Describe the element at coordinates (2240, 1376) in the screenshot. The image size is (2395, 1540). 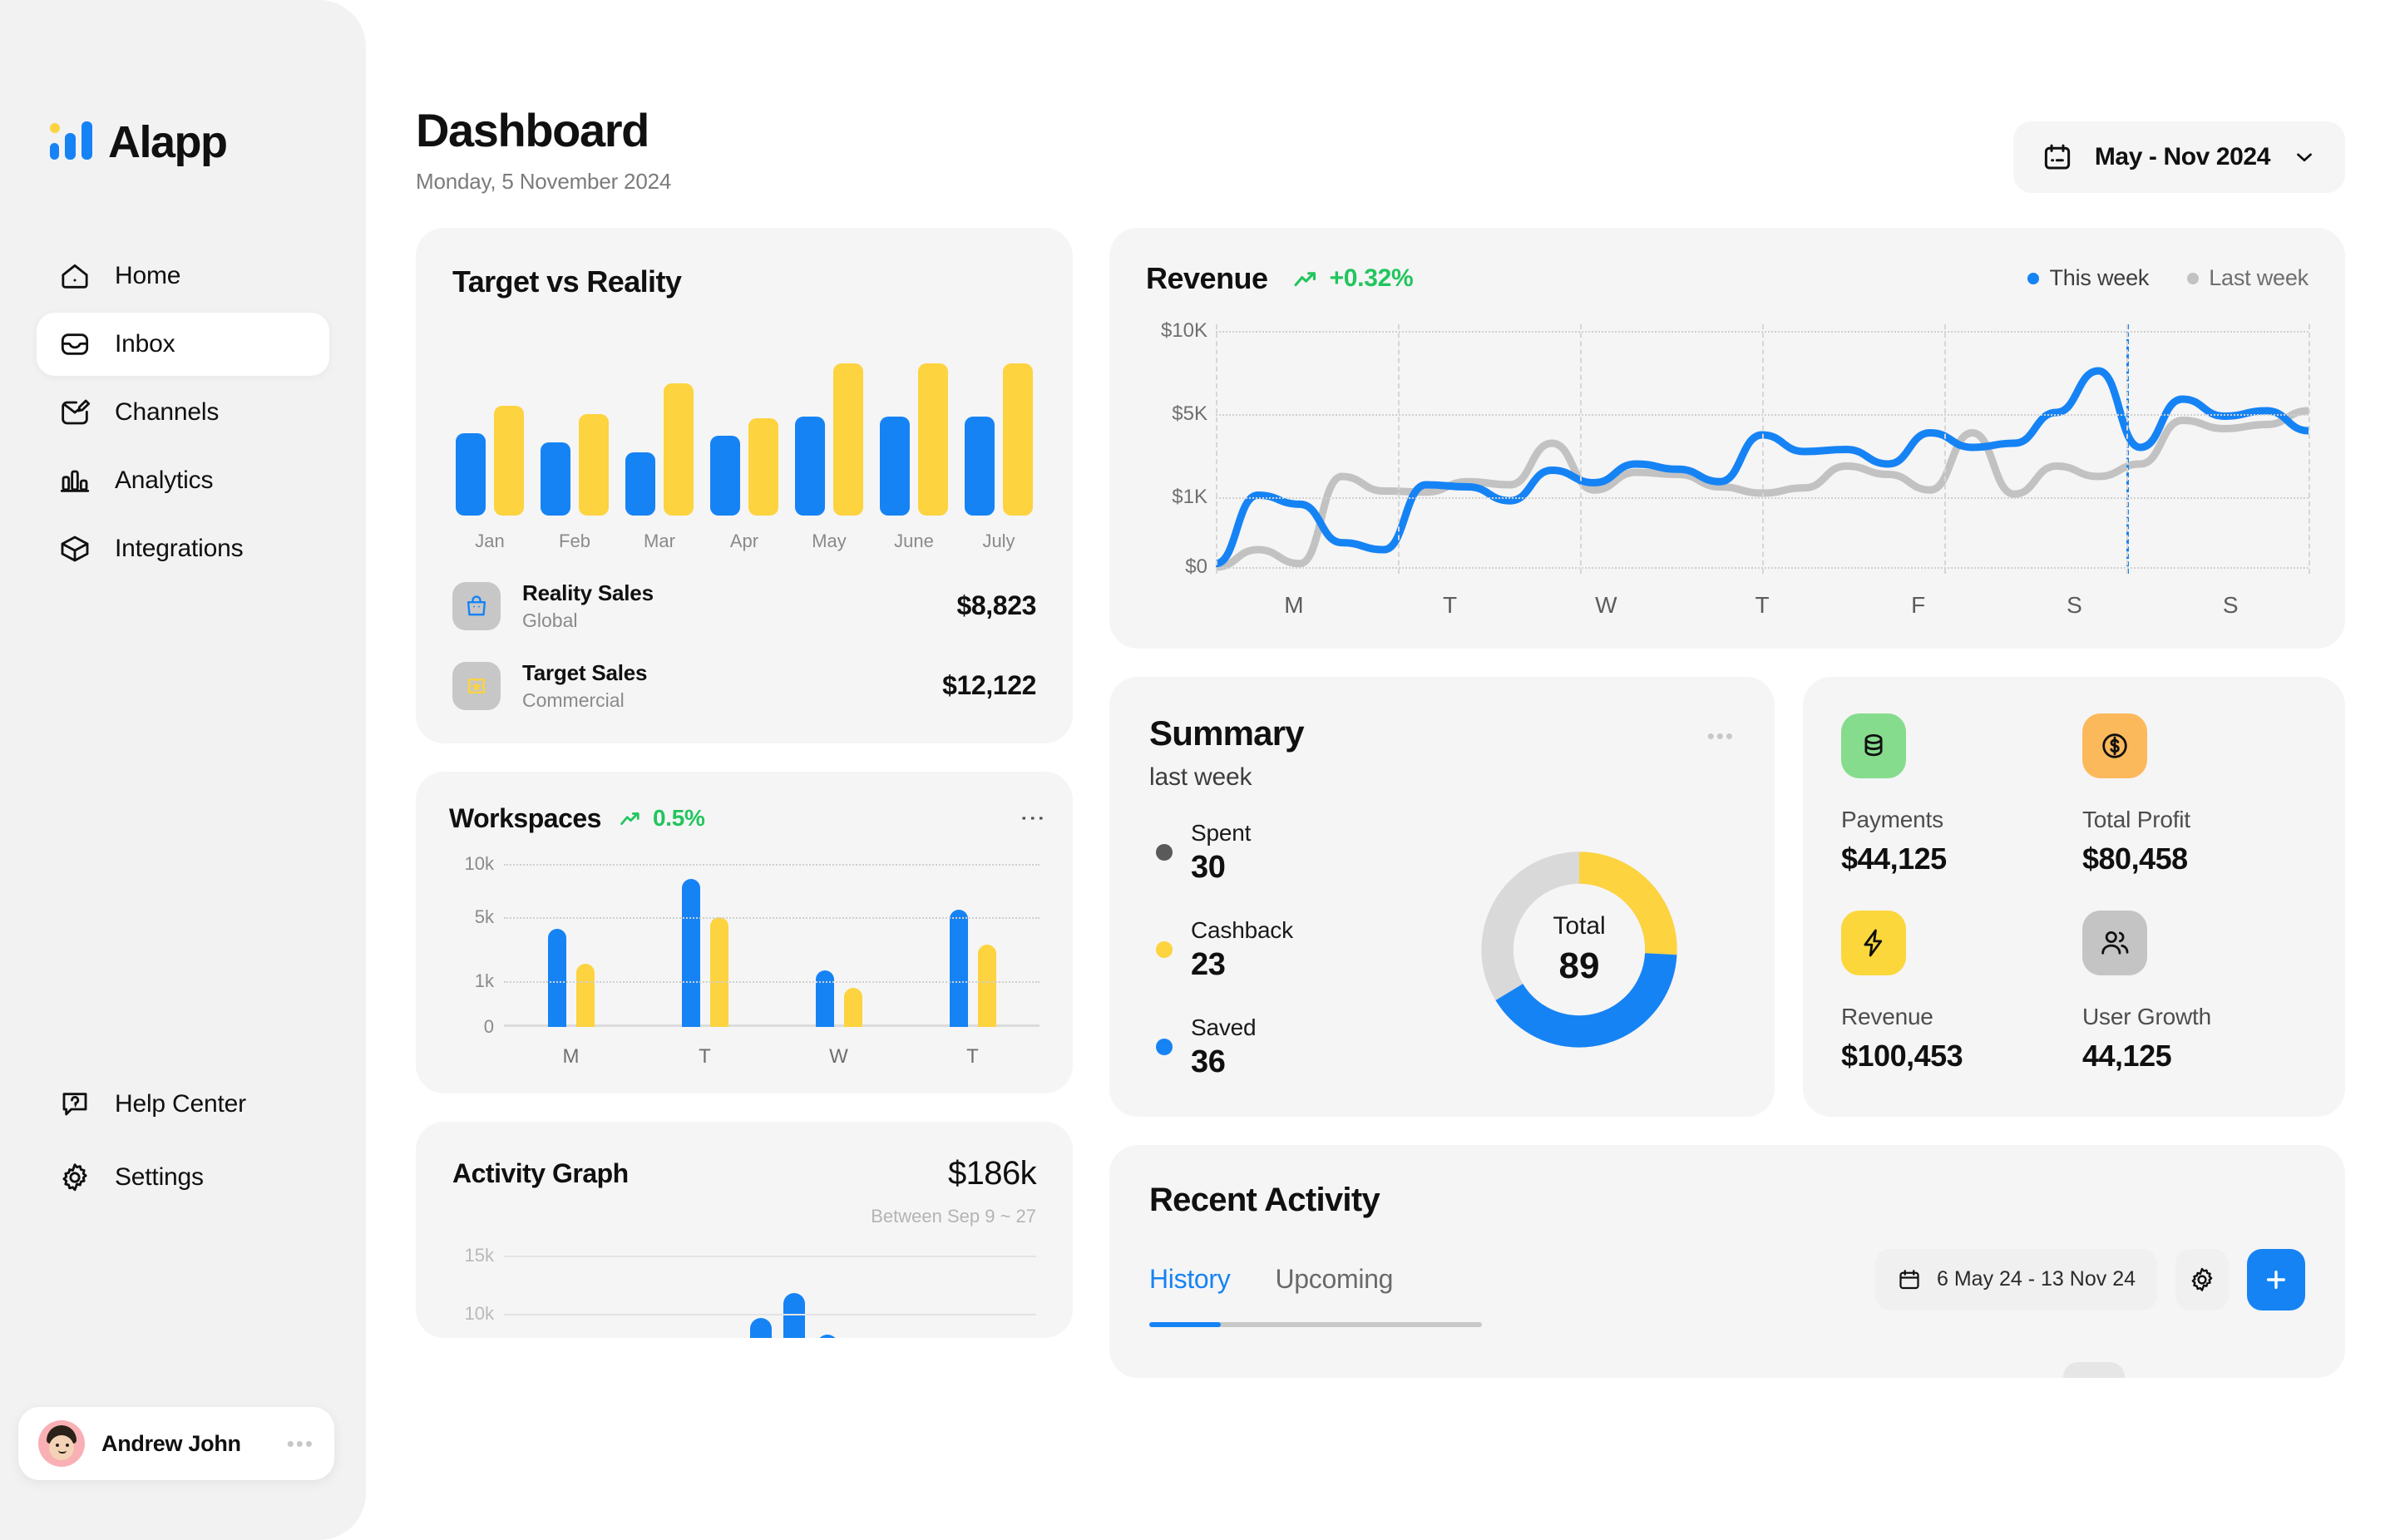
I see `activity-amount: -$10,100.00` at that location.